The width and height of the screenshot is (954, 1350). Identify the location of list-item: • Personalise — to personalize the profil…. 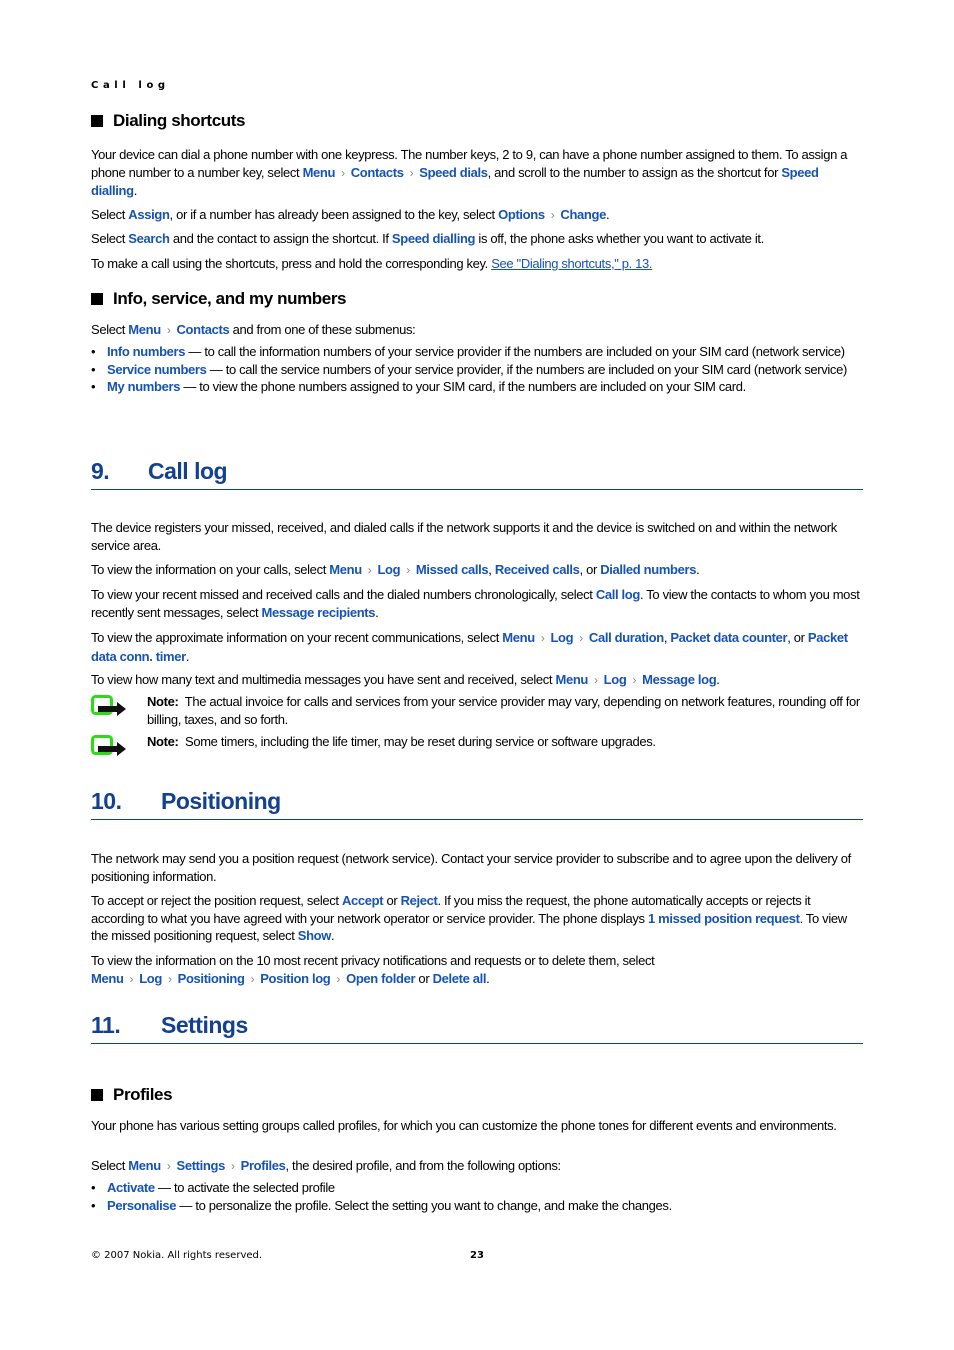
(381, 1205).